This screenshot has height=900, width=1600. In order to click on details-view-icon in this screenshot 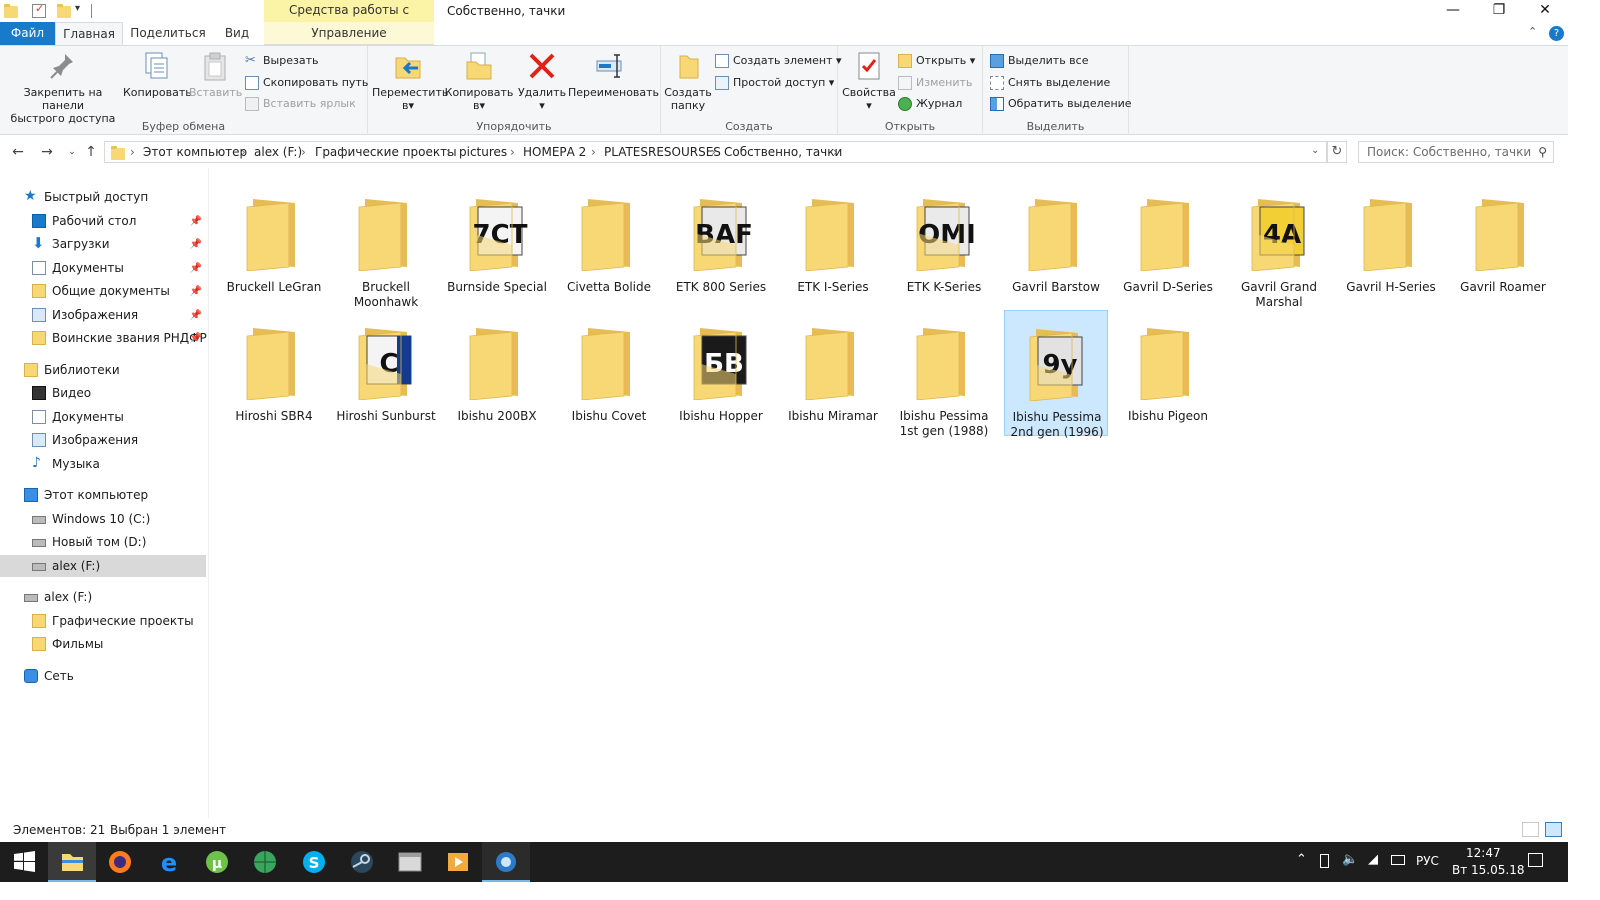, I will do `click(1530, 829)`.